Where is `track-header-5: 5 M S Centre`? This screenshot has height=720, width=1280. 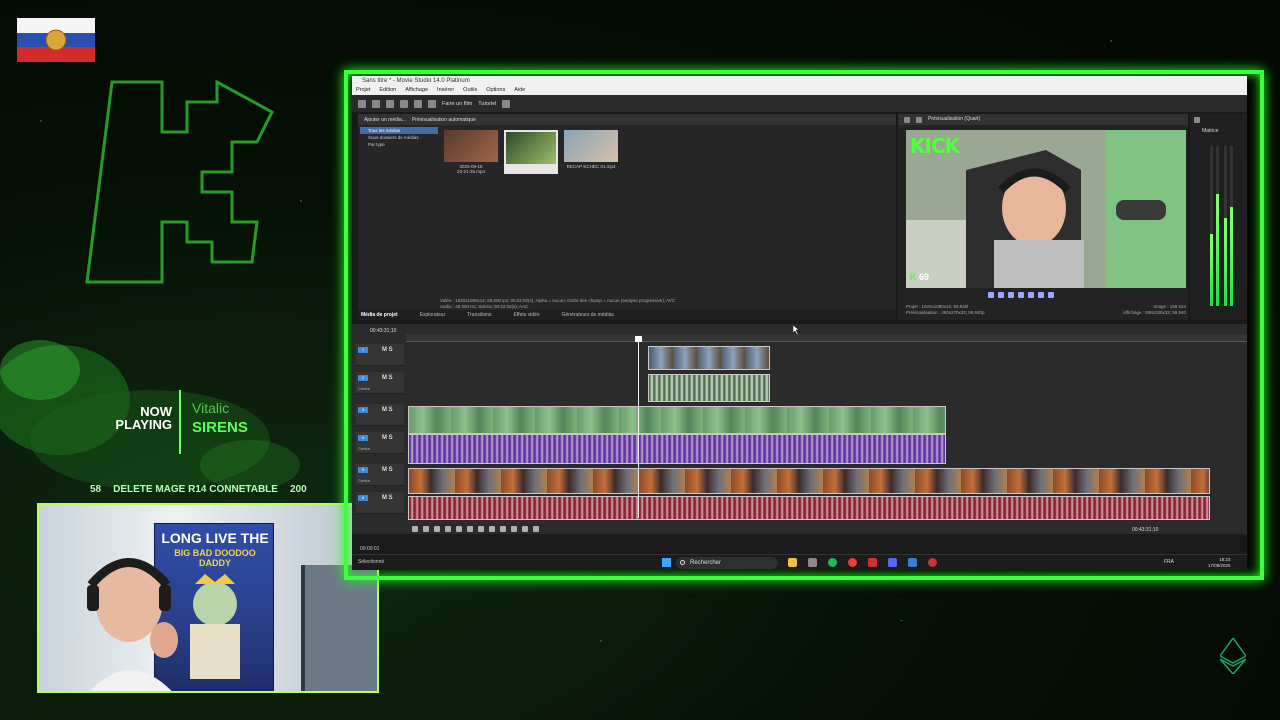
track-header-5: 5 M S Centre is located at coordinates (380, 475).